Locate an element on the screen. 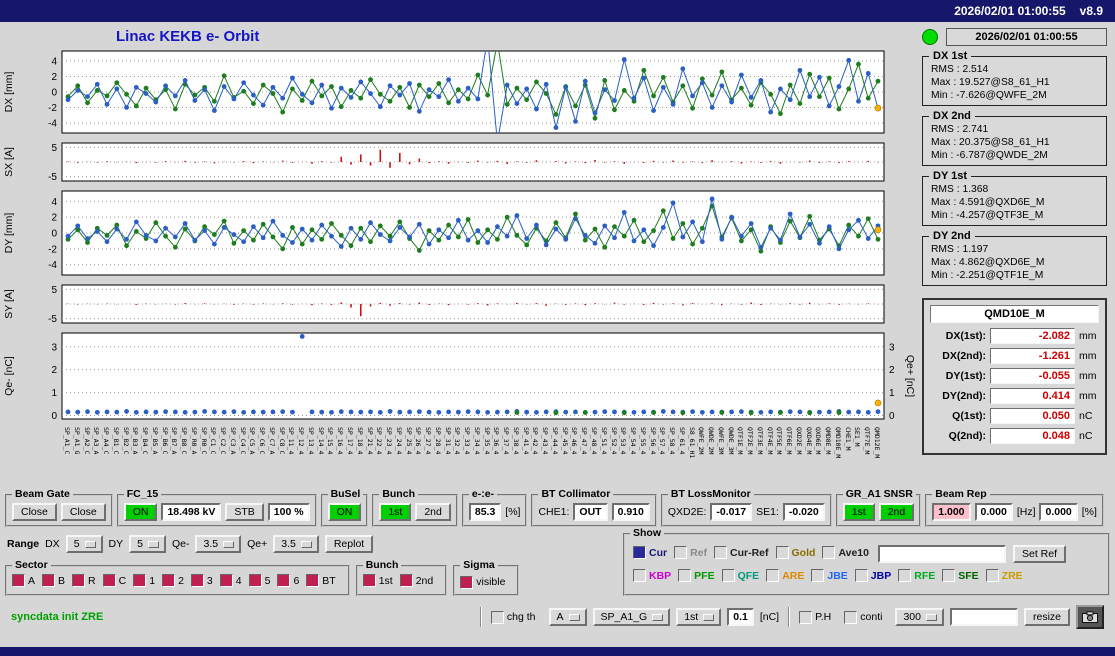 This screenshot has width=1115, height=656. checkbox-label: B is located at coordinates (62, 580).